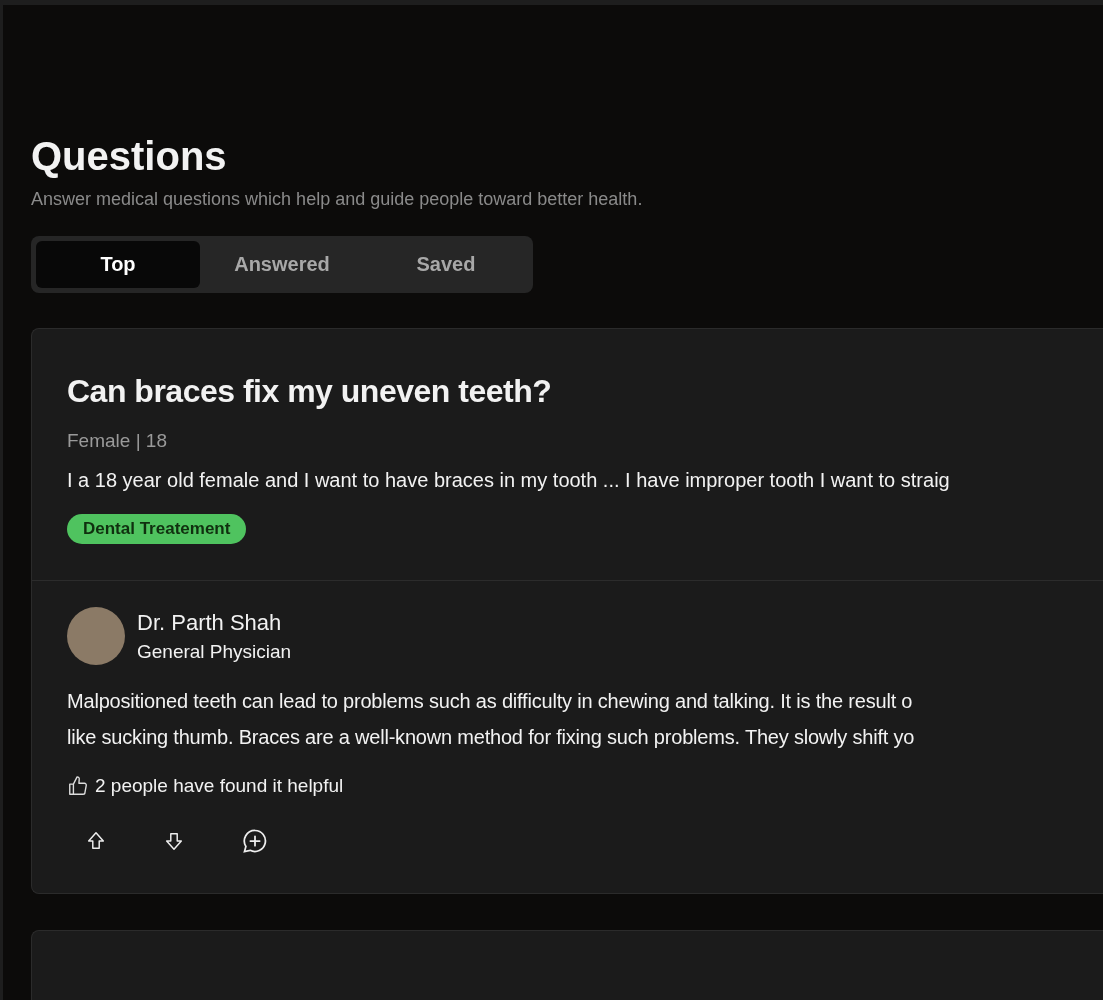 The width and height of the screenshot is (1103, 1000). Describe the element at coordinates (282, 264) in the screenshot. I see `tab: Answered` at that location.